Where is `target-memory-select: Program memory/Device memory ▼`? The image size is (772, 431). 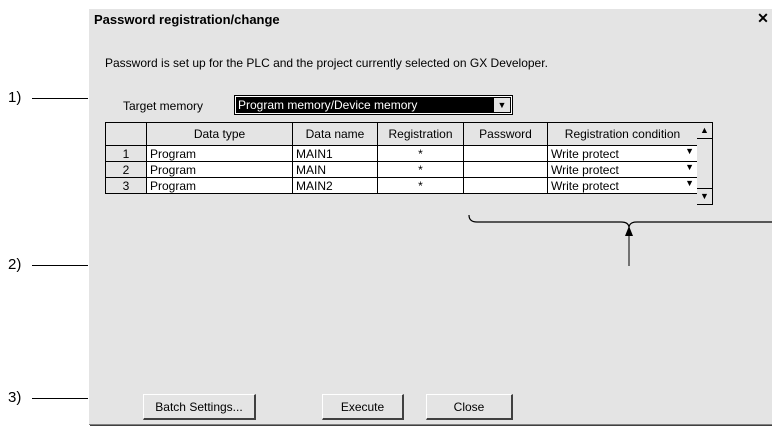
target-memory-select: Program memory/Device memory ▼ is located at coordinates (373, 105).